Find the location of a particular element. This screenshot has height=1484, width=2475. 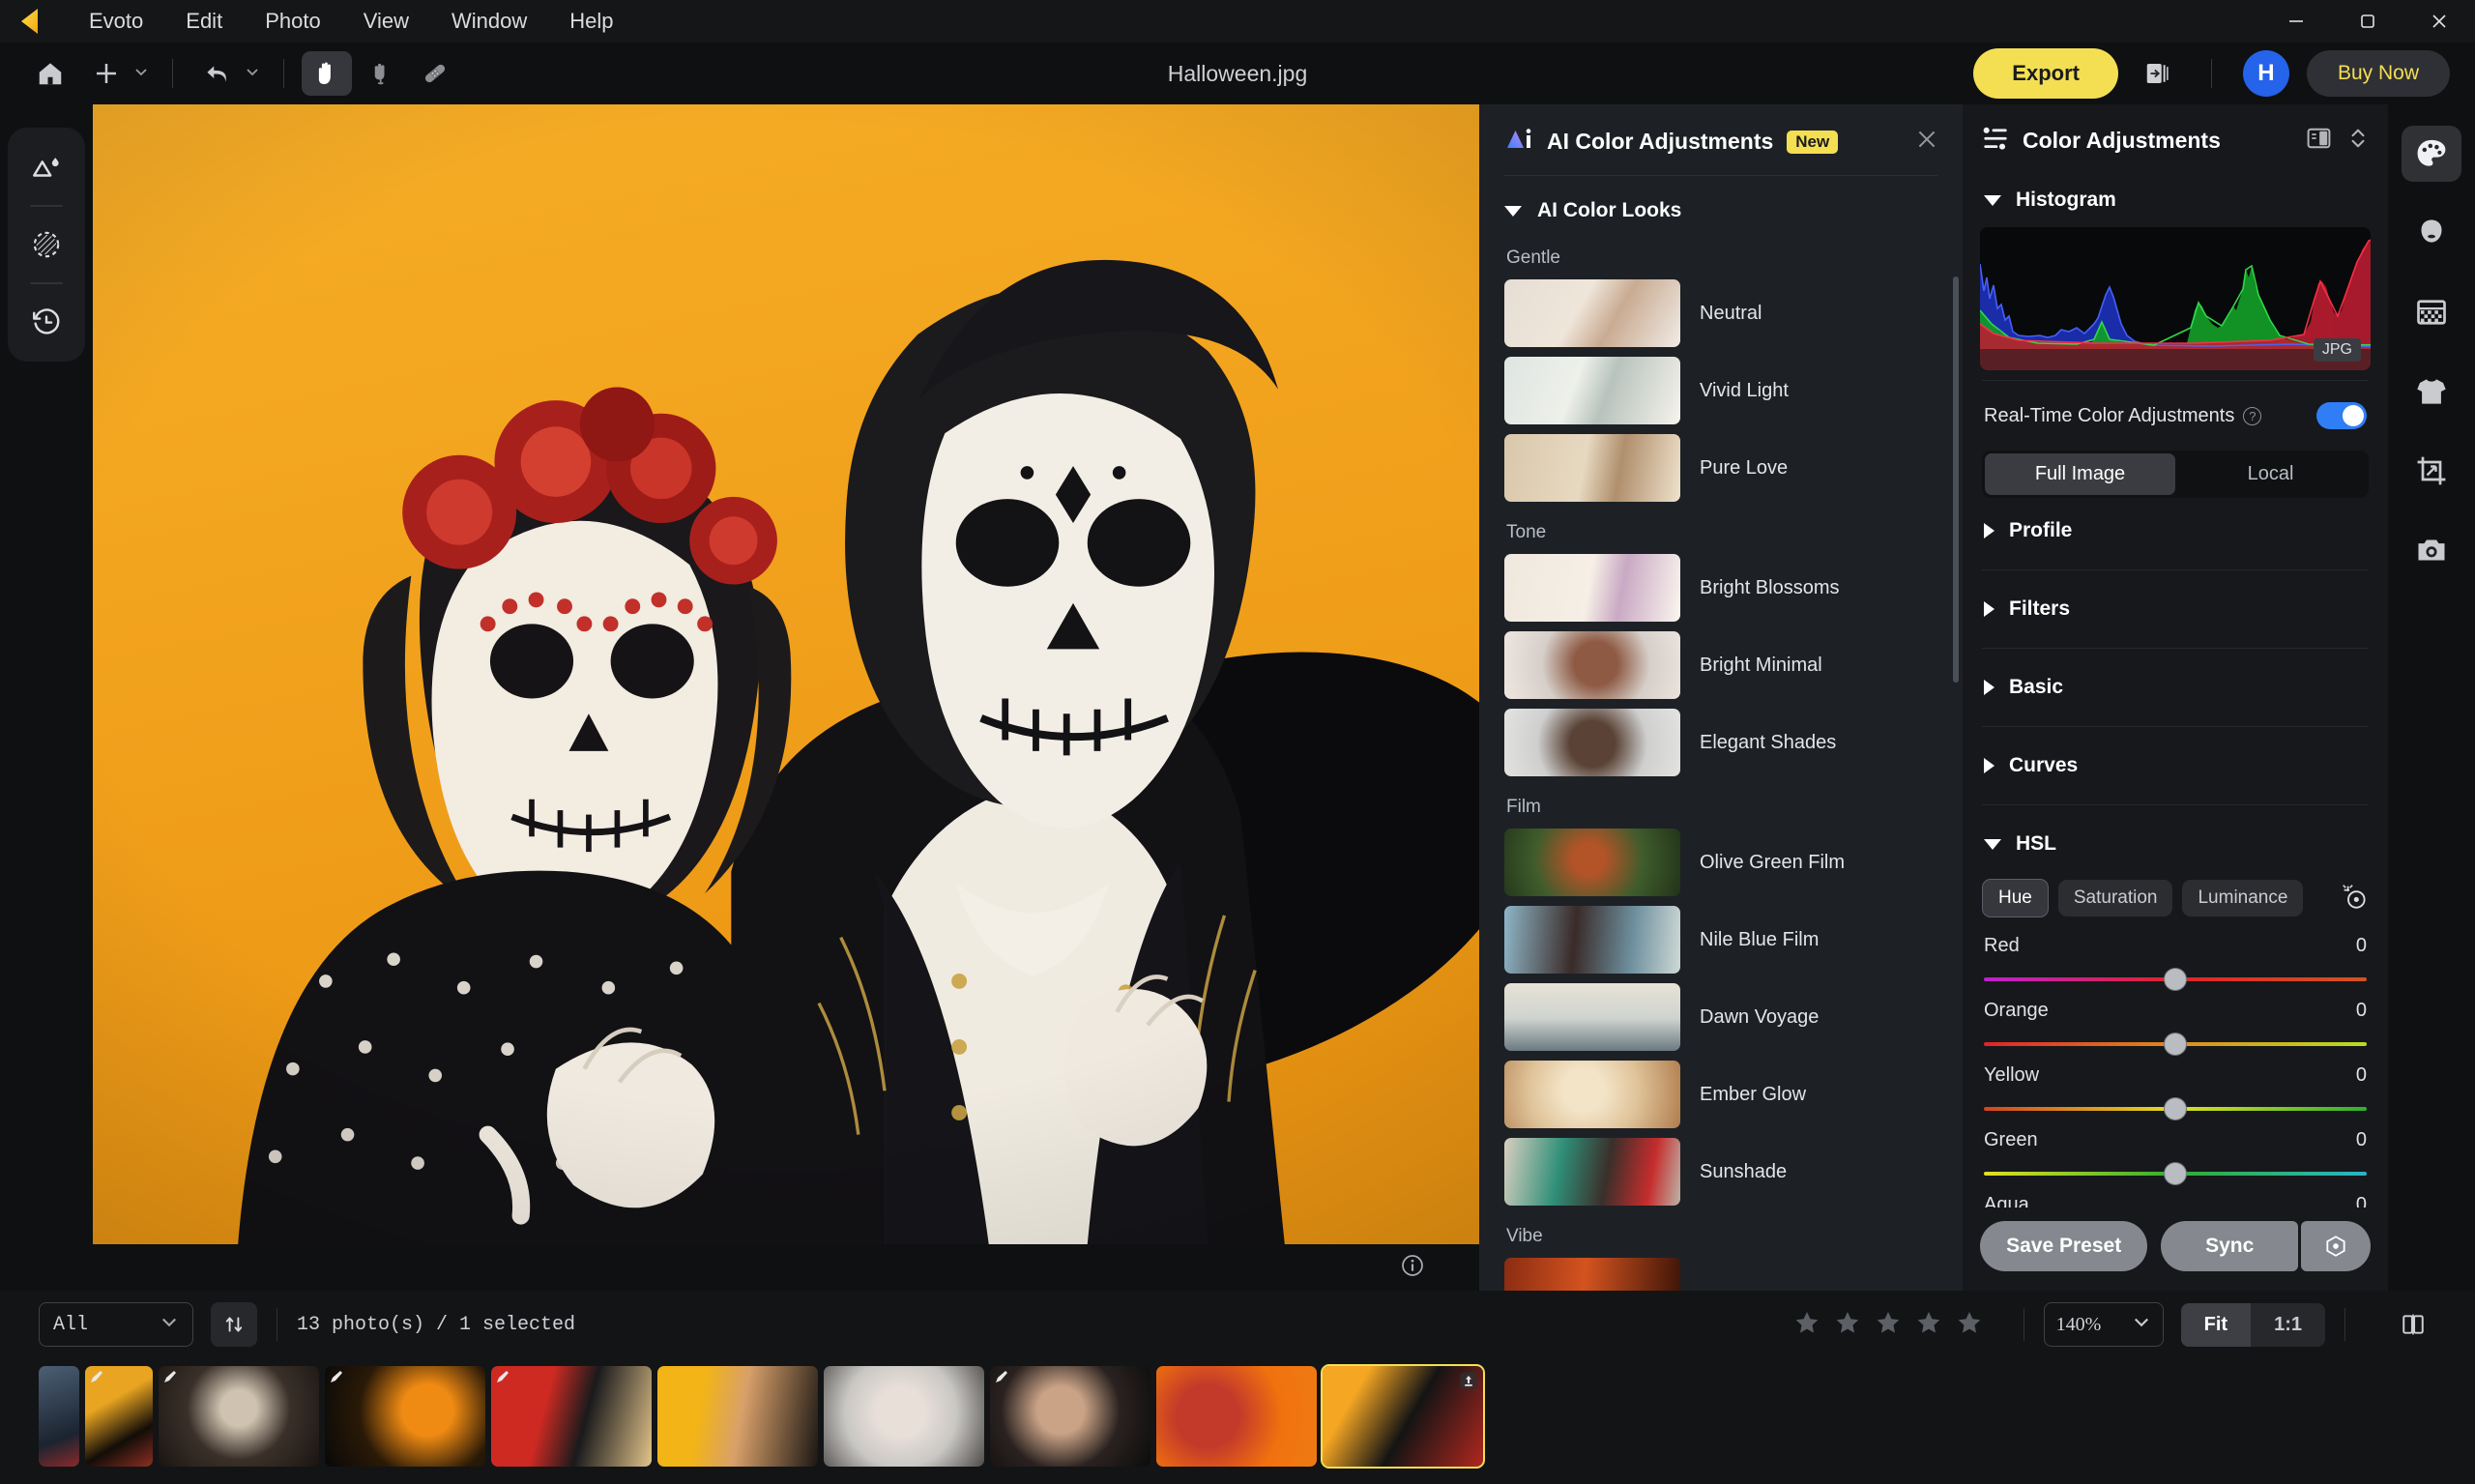

section-filters: Filters is located at coordinates (2175, 609).